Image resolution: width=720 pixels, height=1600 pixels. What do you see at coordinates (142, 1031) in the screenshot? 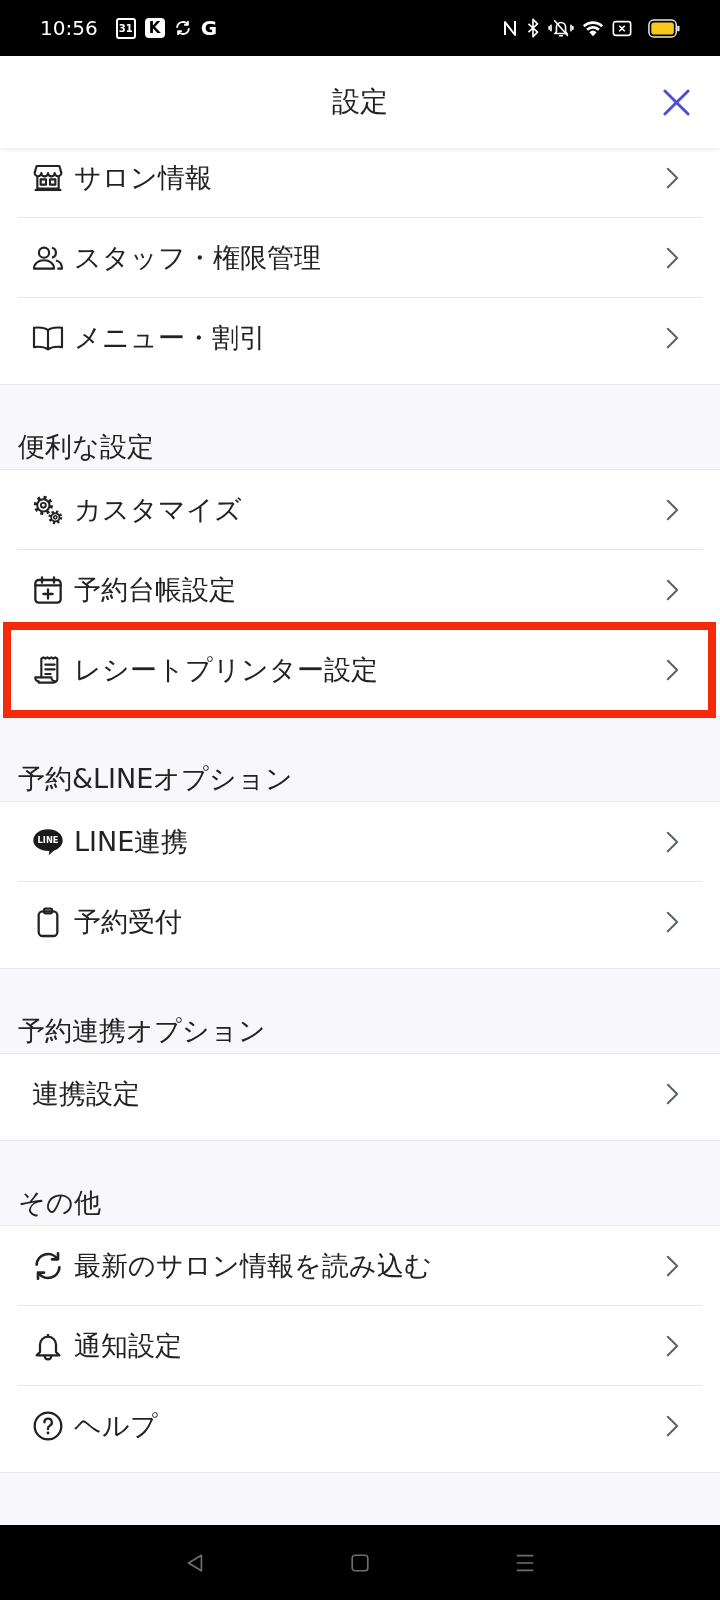
I see `section-heading: 予約連携オプション` at bounding box center [142, 1031].